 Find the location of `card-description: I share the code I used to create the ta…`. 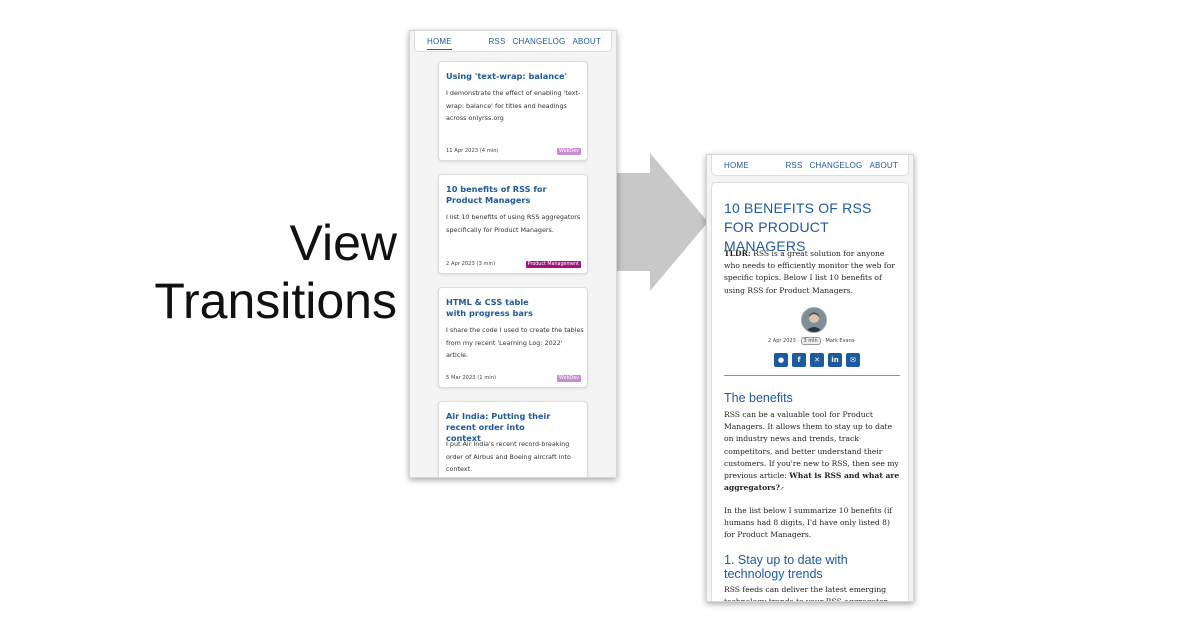

card-description: I share the code I used to create the ta… is located at coordinates (515, 342).